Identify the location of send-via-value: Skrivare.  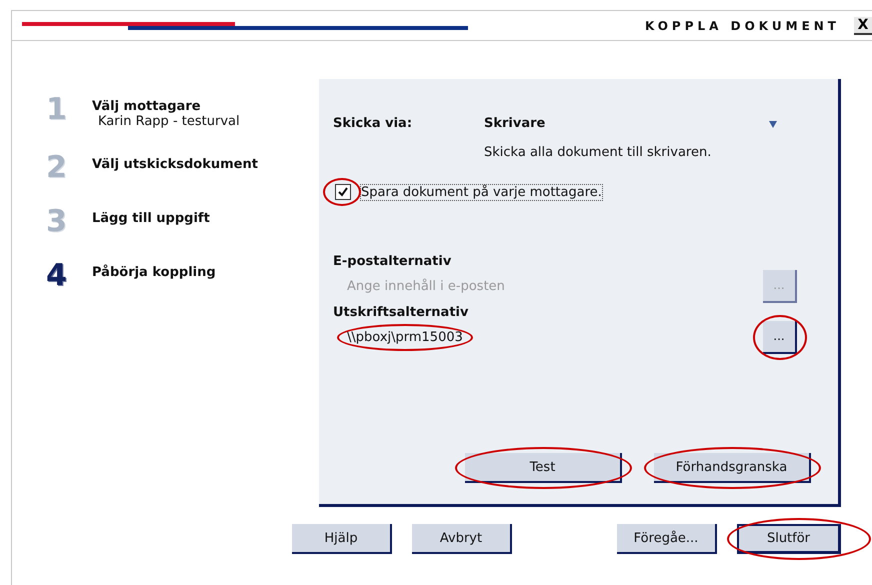
(515, 123).